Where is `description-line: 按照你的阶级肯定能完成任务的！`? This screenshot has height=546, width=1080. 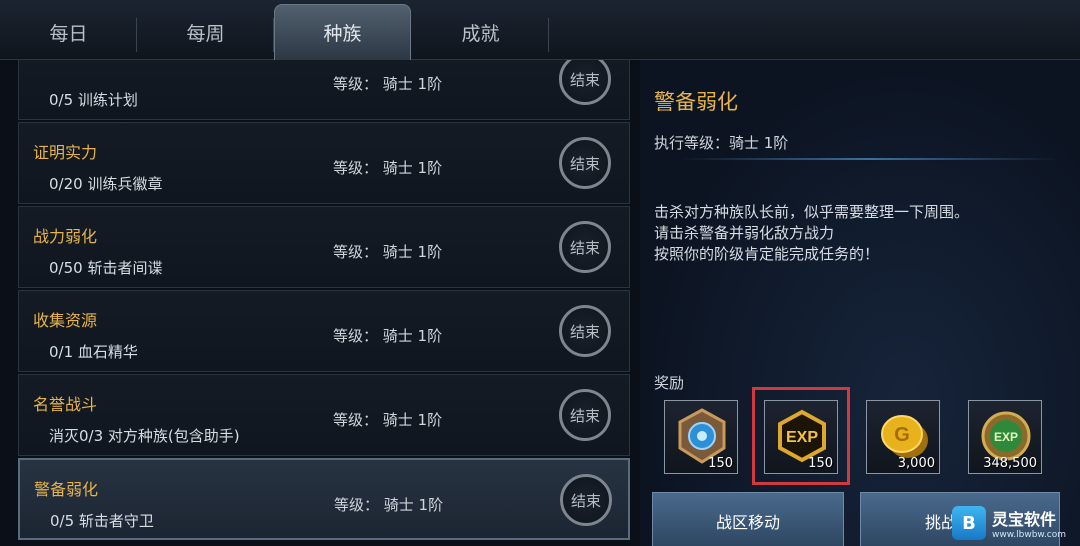
description-line: 按照你的阶级肯定能完成任务的！ is located at coordinates (767, 254).